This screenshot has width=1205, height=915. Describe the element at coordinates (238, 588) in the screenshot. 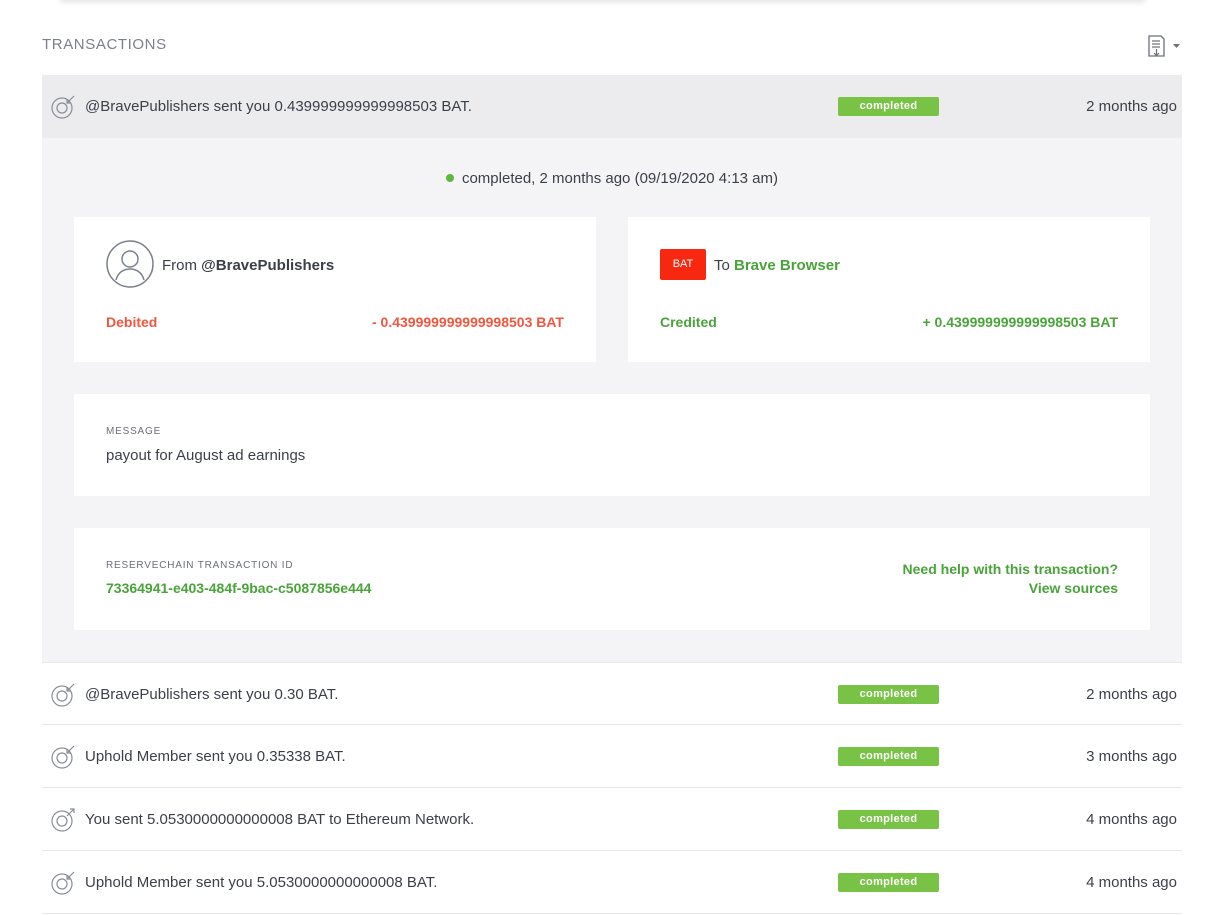

I see `txid-link: 73364941-e403-484f-9bac-c5087856e444` at that location.